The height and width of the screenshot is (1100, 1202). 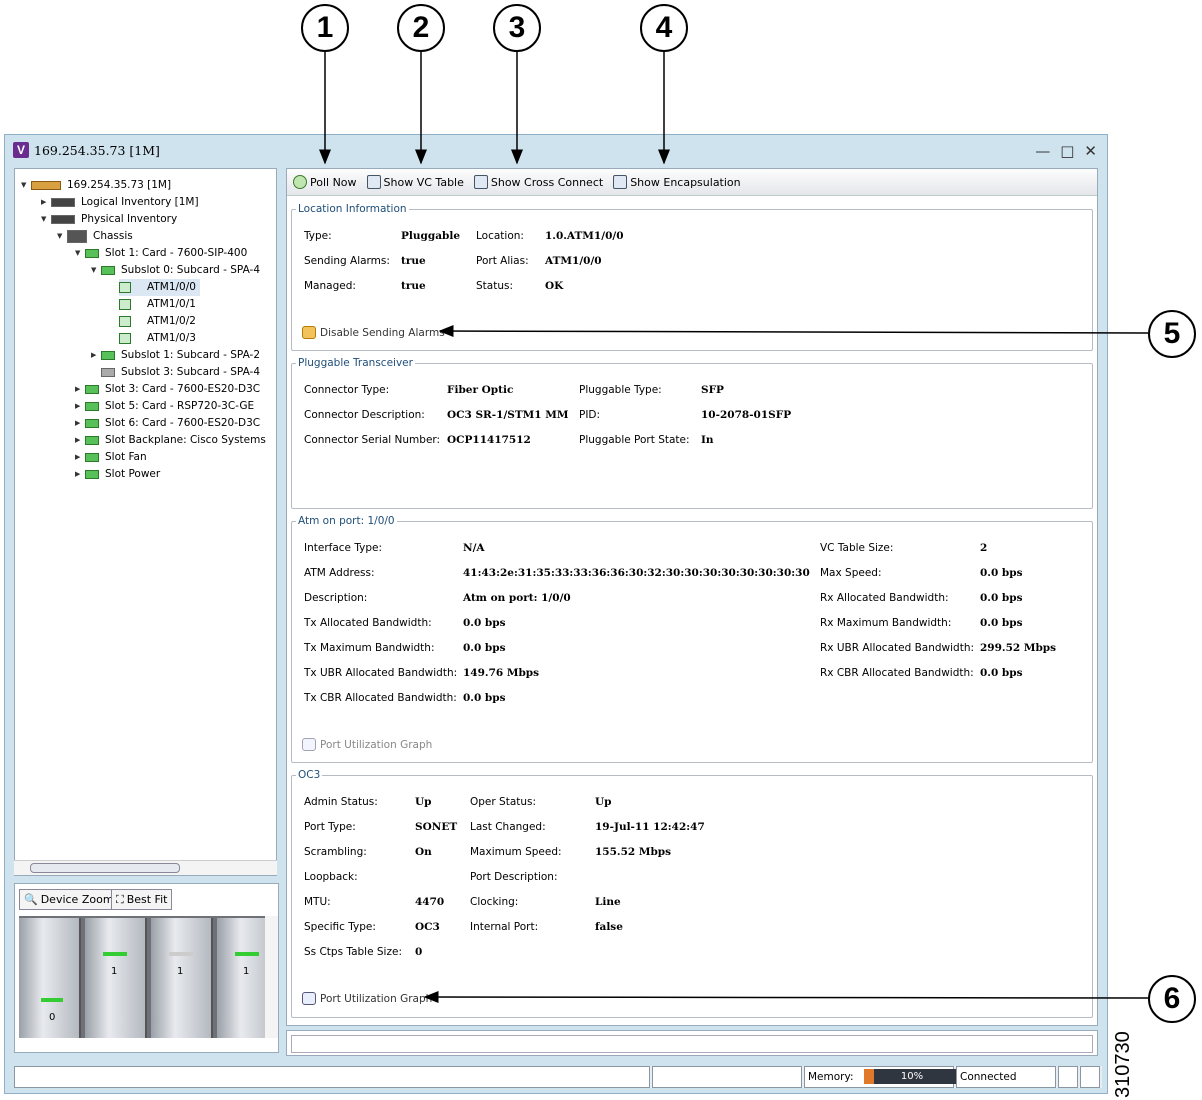 I want to click on tree-port-atm-1-0-2: ATM1/0/2, so click(x=157, y=321).